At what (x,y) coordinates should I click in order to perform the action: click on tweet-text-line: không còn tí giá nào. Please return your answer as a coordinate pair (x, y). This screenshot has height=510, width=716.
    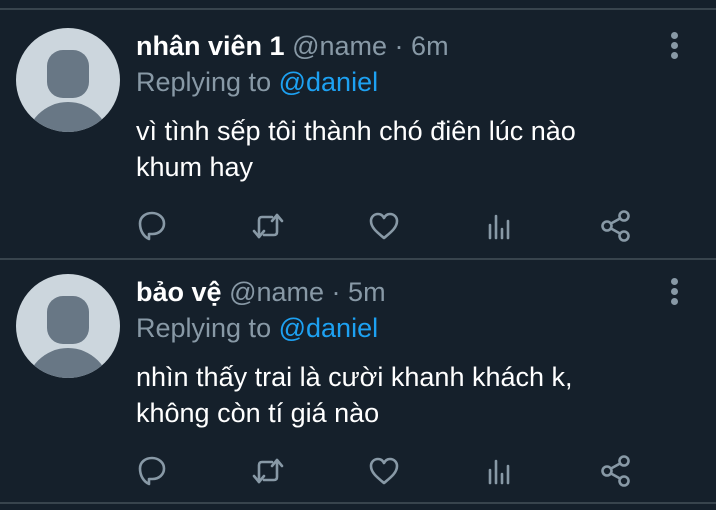
    Looking at the image, I should click on (258, 413).